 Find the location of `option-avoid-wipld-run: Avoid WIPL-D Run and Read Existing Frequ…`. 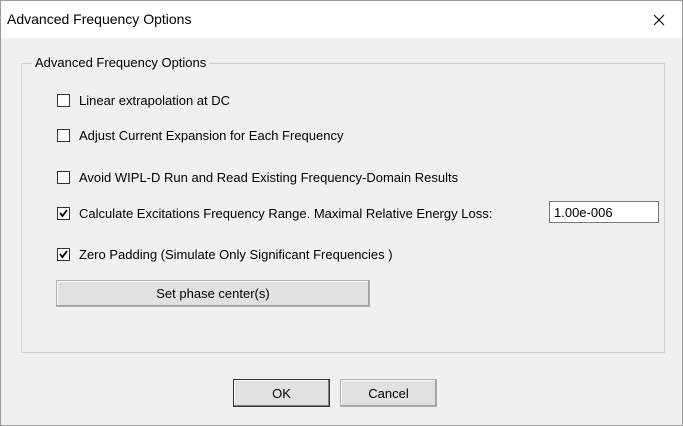

option-avoid-wipld-run: Avoid WIPL-D Run and Read Existing Frequ… is located at coordinates (257, 177).